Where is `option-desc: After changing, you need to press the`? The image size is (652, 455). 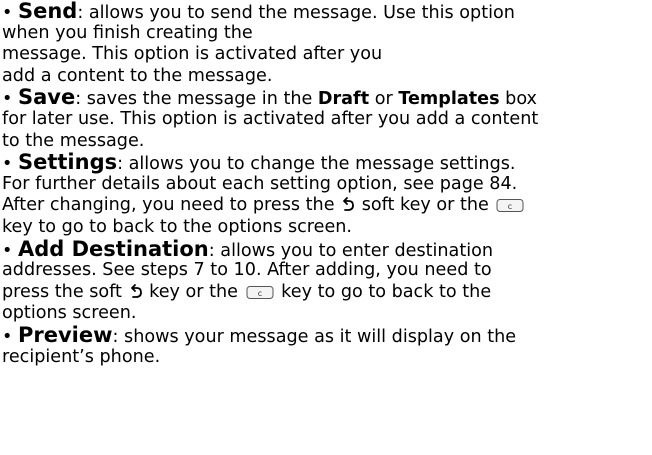 option-desc: After changing, you need to press the is located at coordinates (171, 205).